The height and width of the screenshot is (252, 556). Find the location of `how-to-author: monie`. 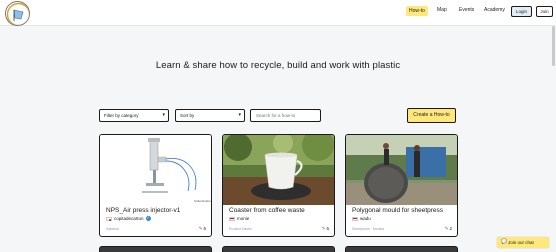

how-to-author: monie is located at coordinates (239, 218).